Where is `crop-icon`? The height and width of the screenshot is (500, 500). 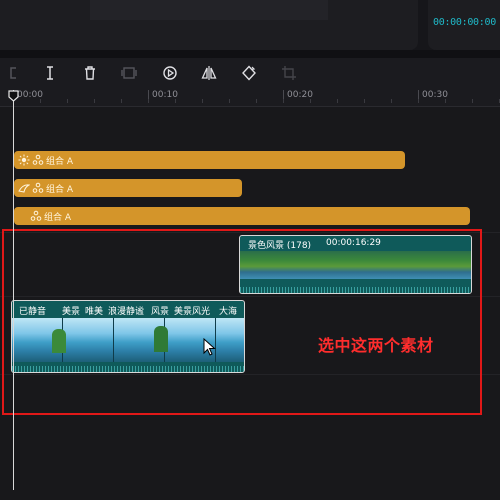 crop-icon is located at coordinates (289, 73).